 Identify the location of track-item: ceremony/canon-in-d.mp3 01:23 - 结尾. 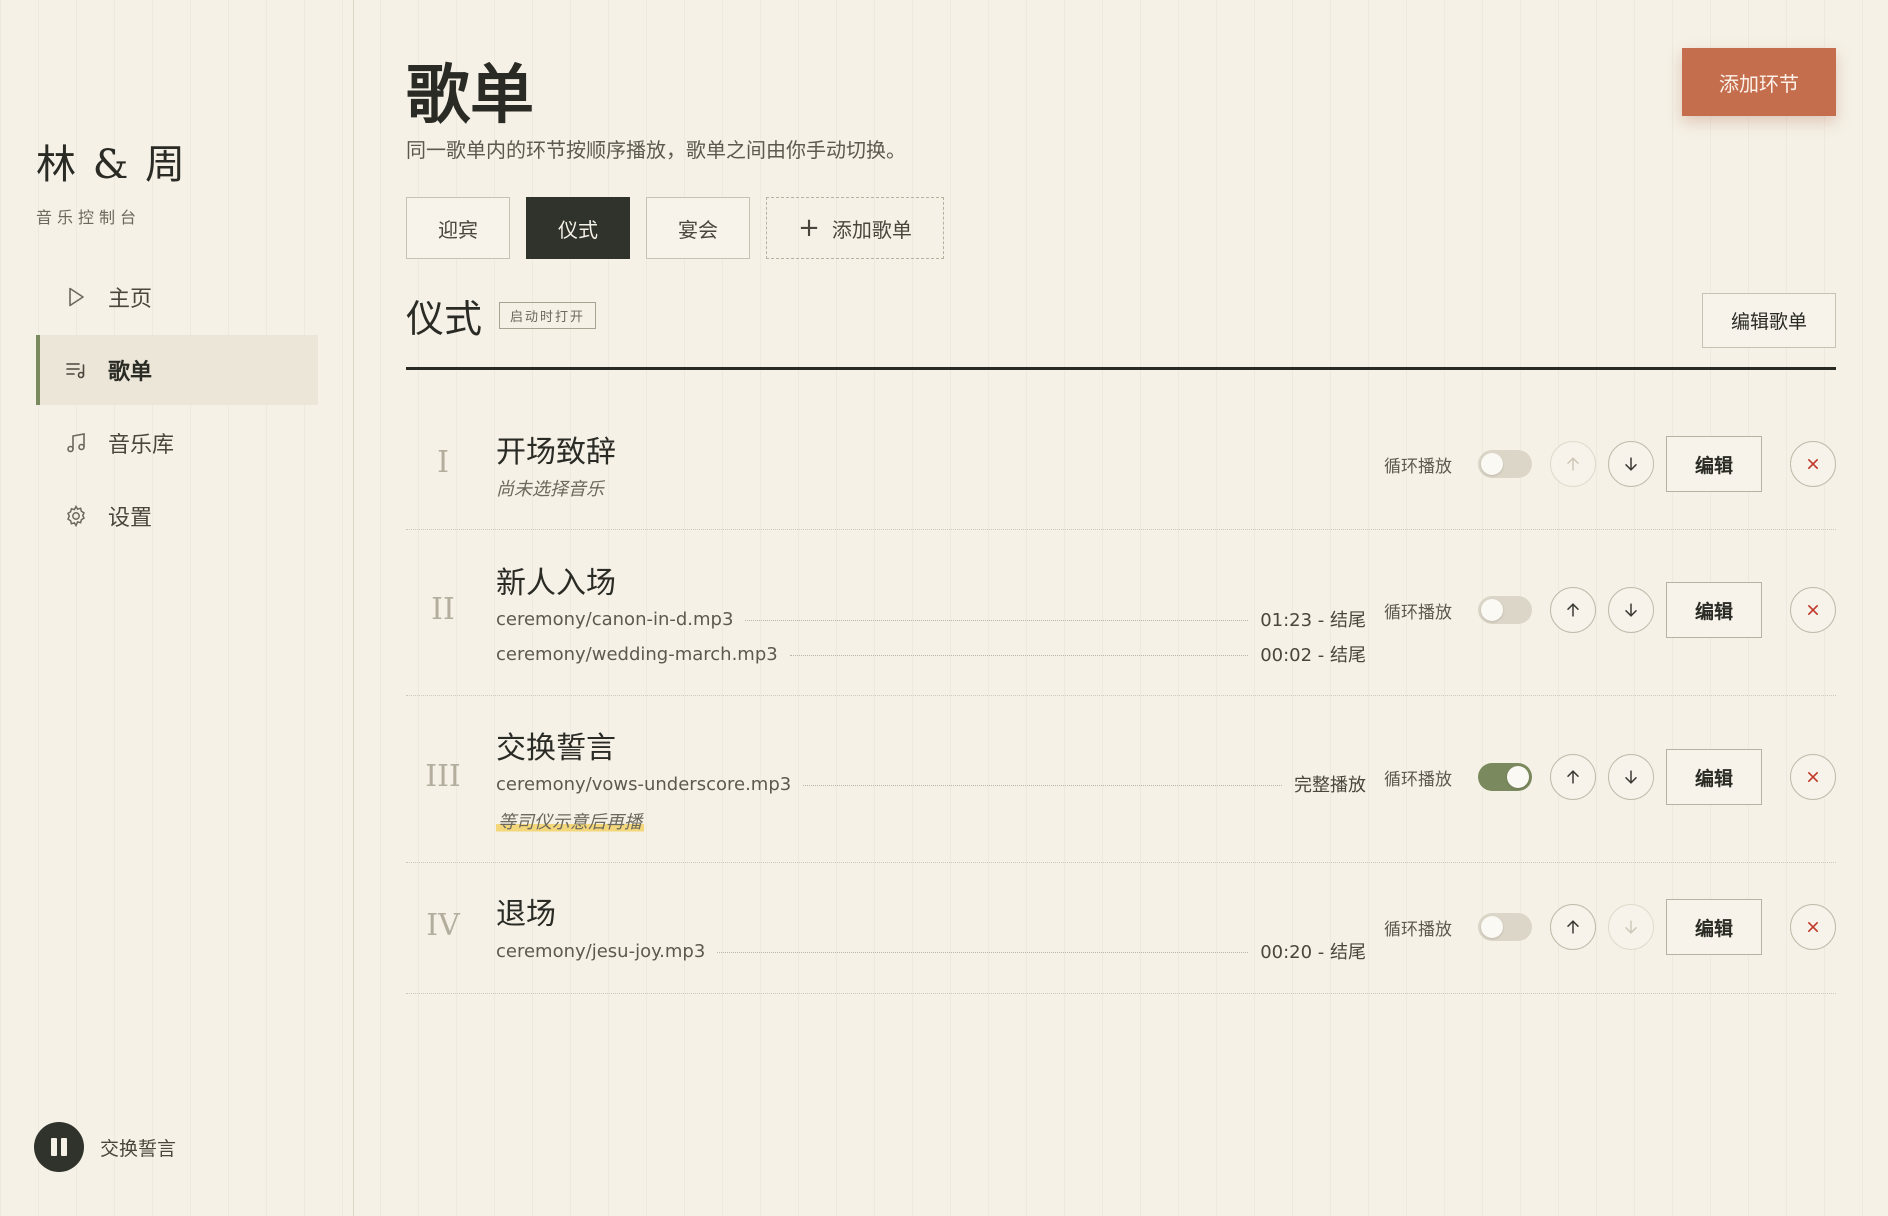
(931, 619).